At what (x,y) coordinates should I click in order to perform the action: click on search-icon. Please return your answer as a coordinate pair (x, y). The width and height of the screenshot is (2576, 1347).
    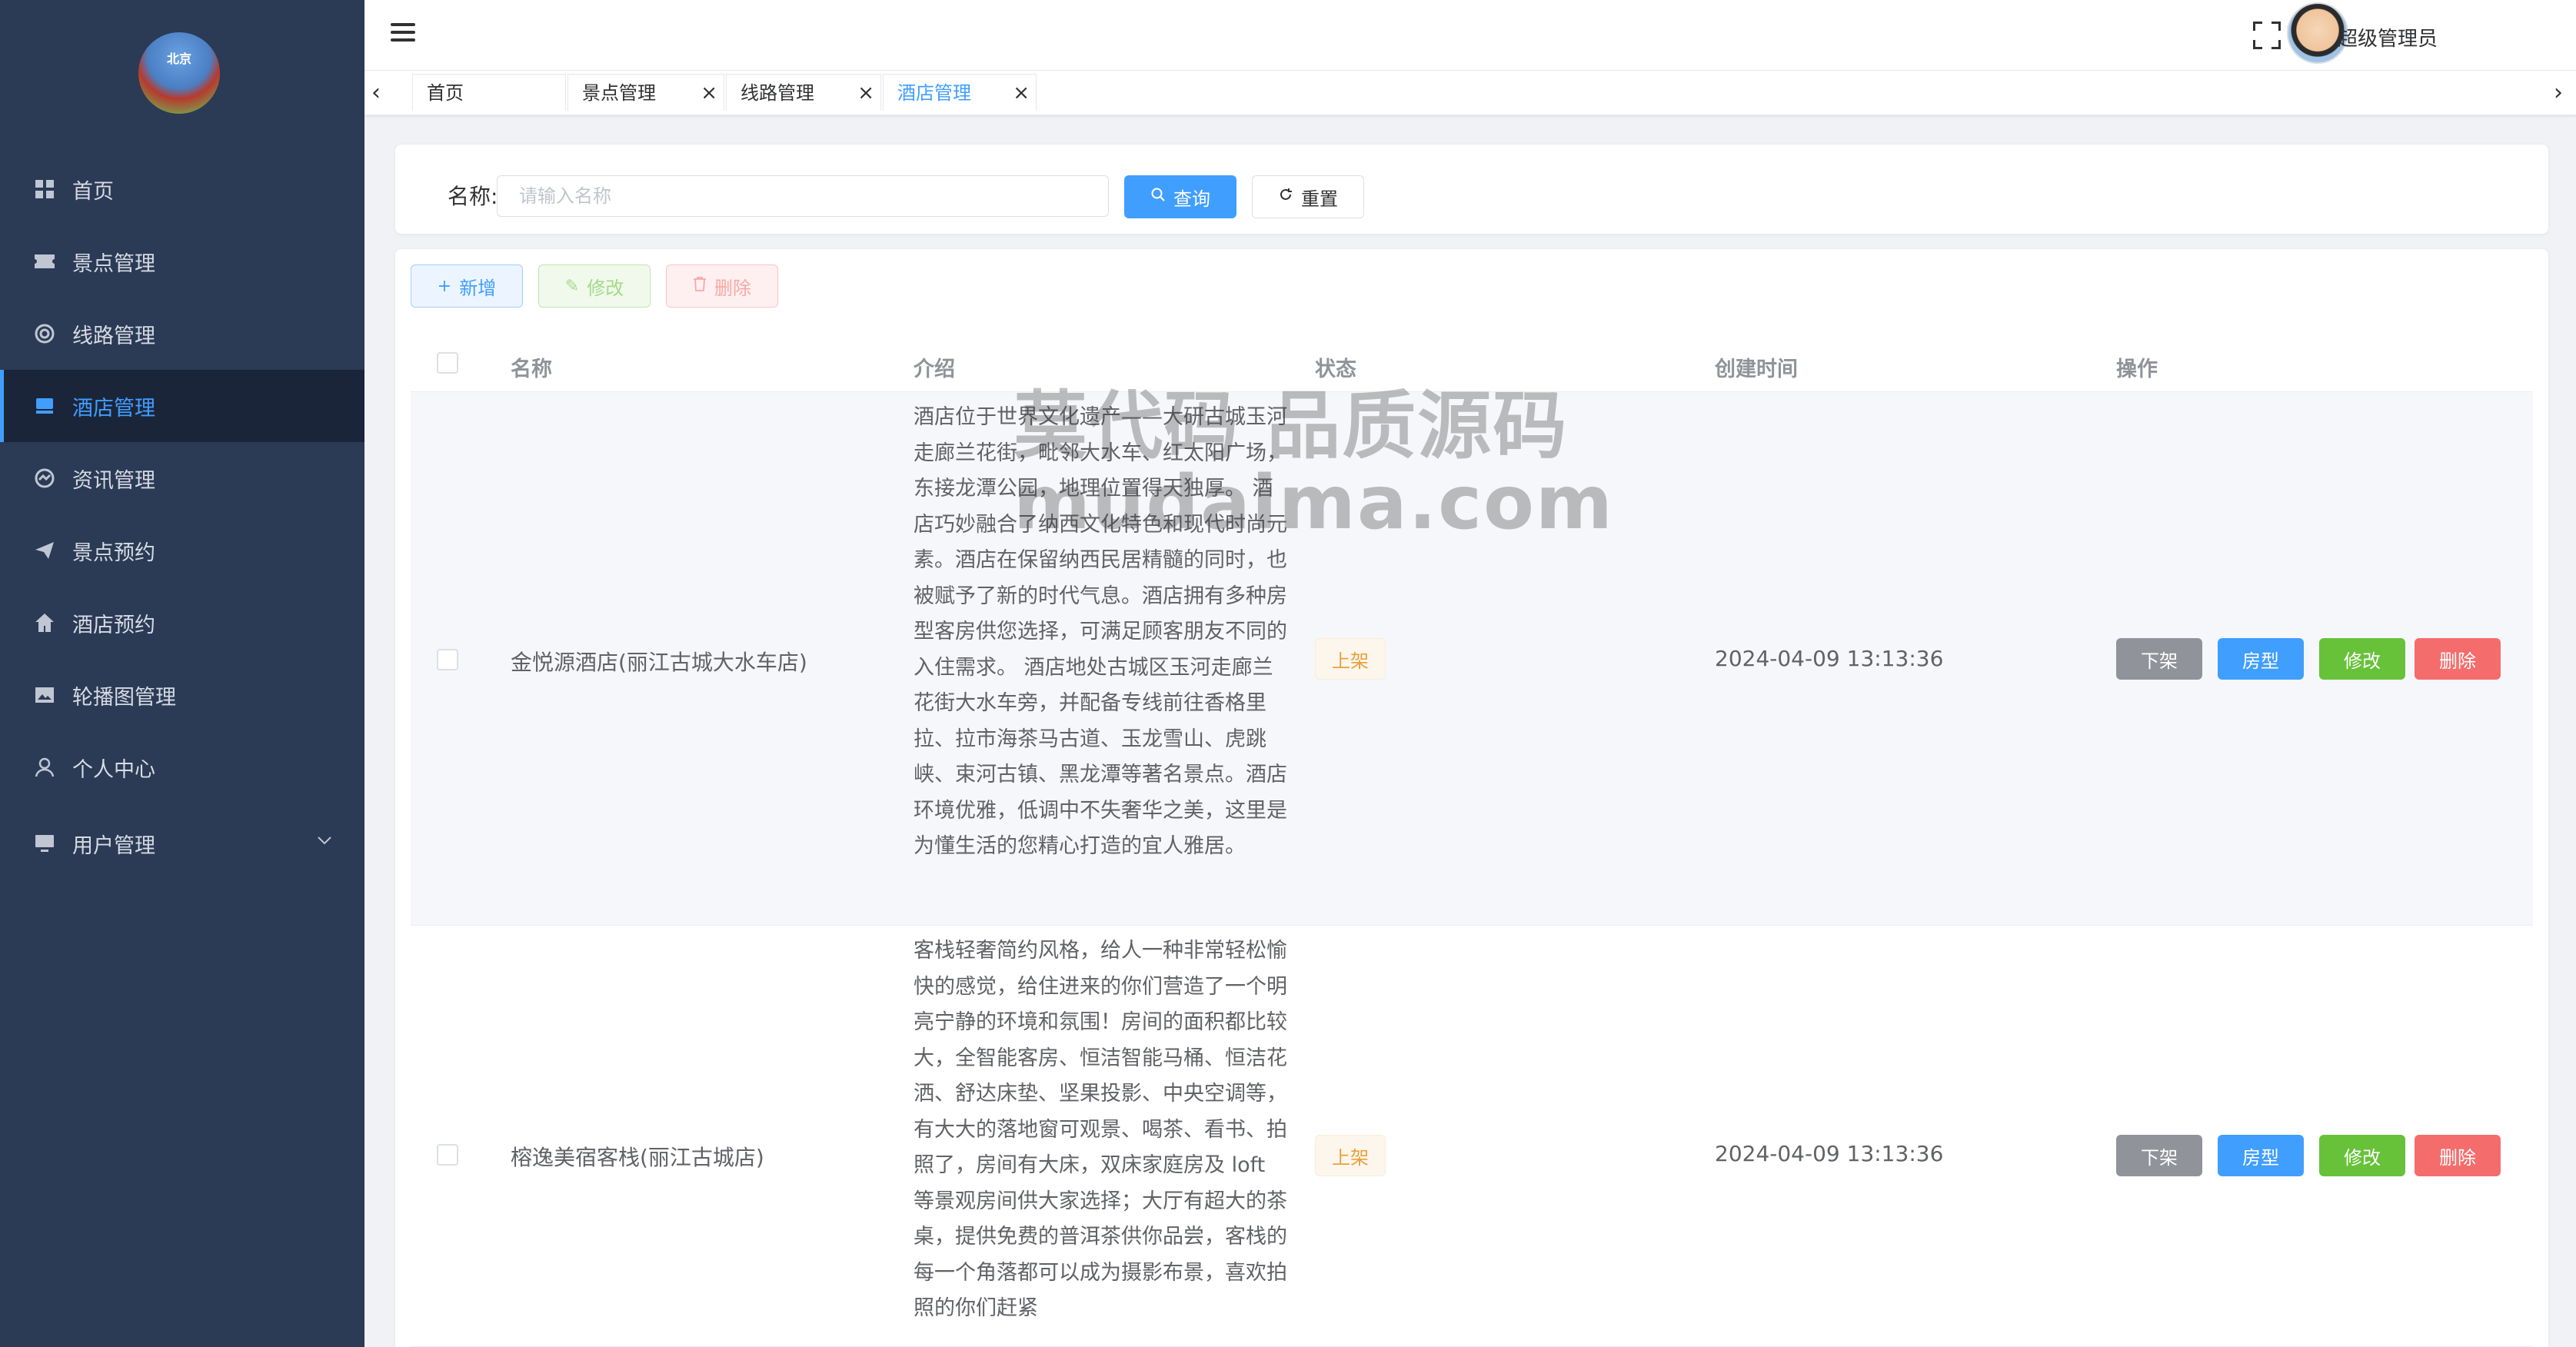
    Looking at the image, I should click on (1158, 197).